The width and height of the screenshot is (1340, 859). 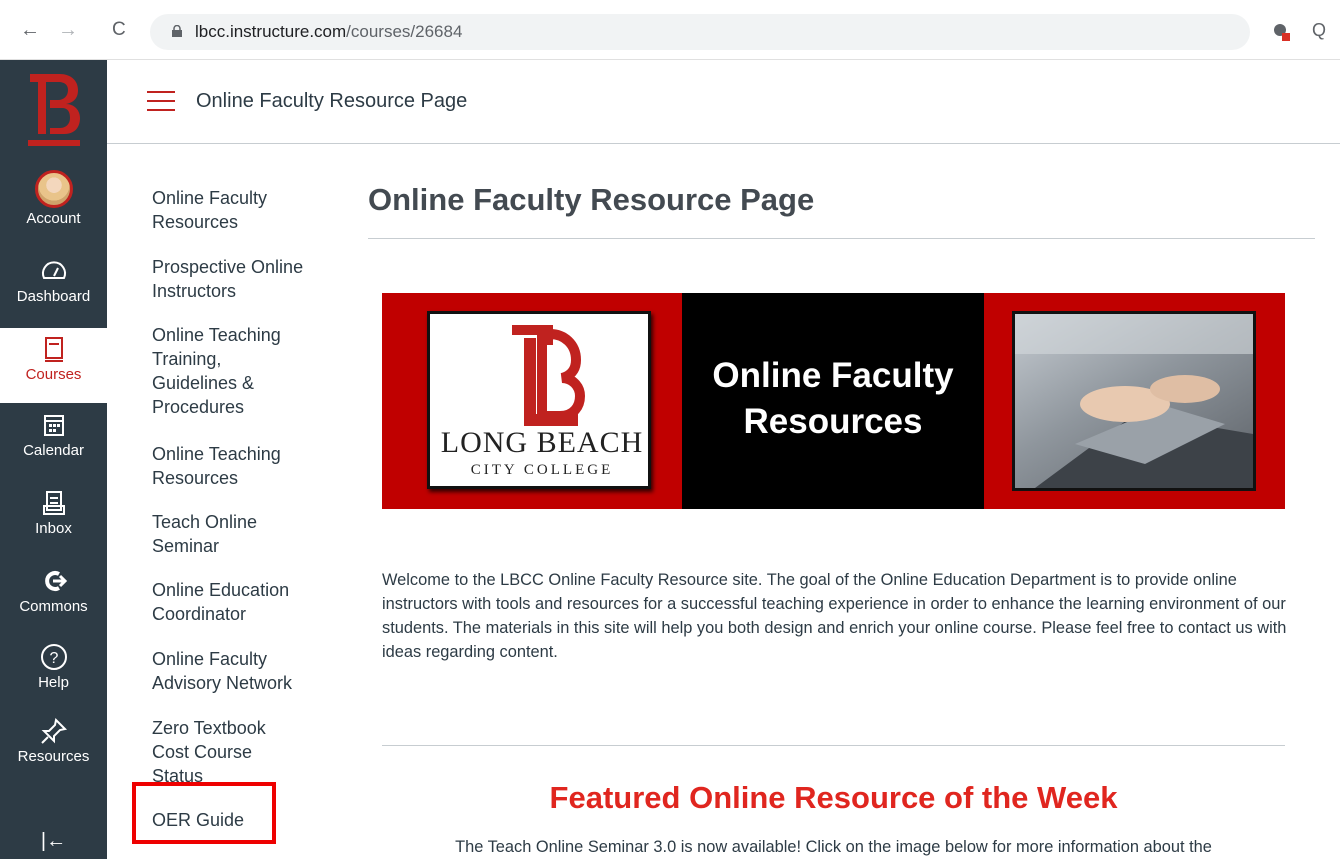 I want to click on url-text: lbcc.instructure.com/courses/26684, so click(x=328, y=32).